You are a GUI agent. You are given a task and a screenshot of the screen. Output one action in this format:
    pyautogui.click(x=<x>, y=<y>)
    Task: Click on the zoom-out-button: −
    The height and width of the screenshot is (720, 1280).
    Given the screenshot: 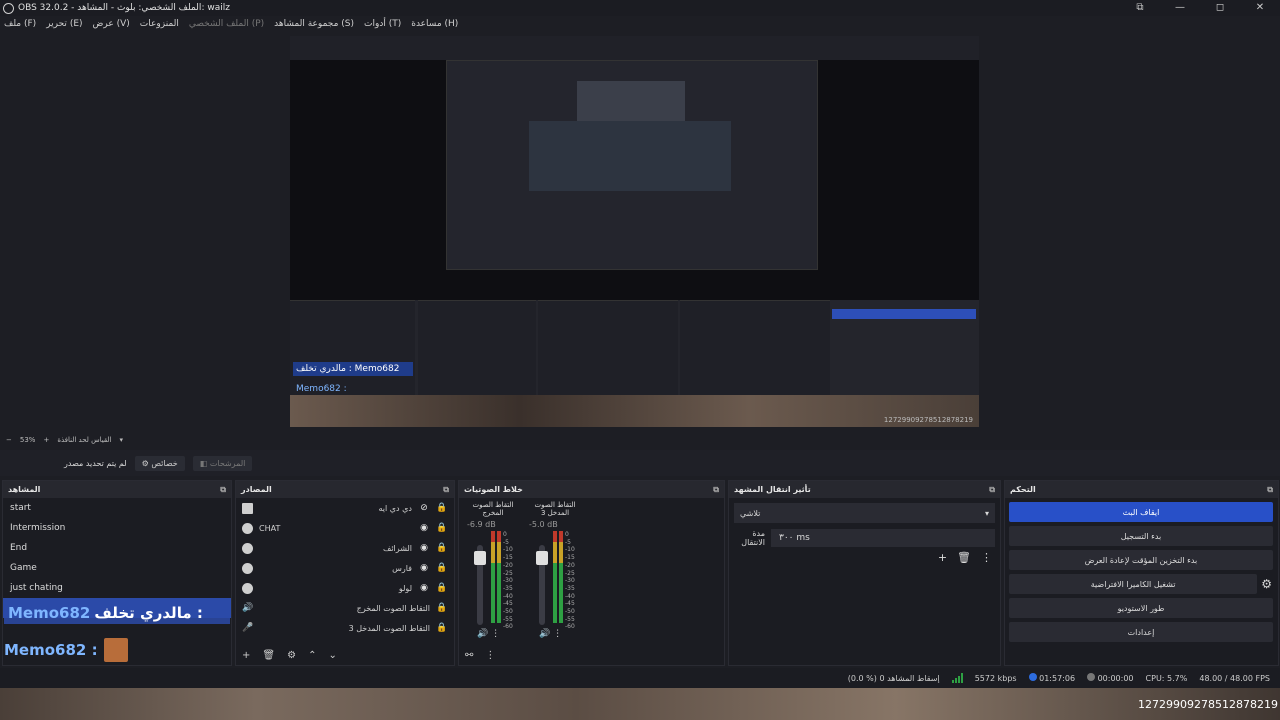 What is the action you would take?
    pyautogui.click(x=9, y=440)
    